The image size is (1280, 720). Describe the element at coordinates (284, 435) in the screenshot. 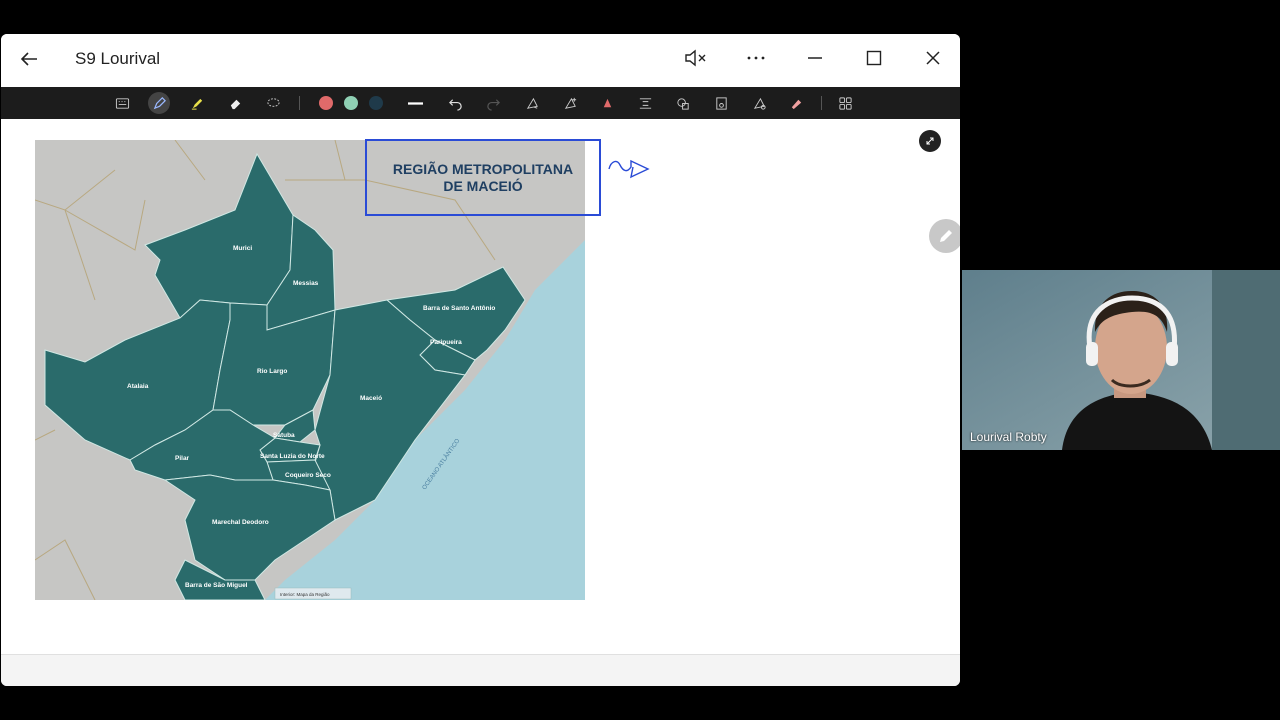

I see `label-satuba: Satuba` at that location.